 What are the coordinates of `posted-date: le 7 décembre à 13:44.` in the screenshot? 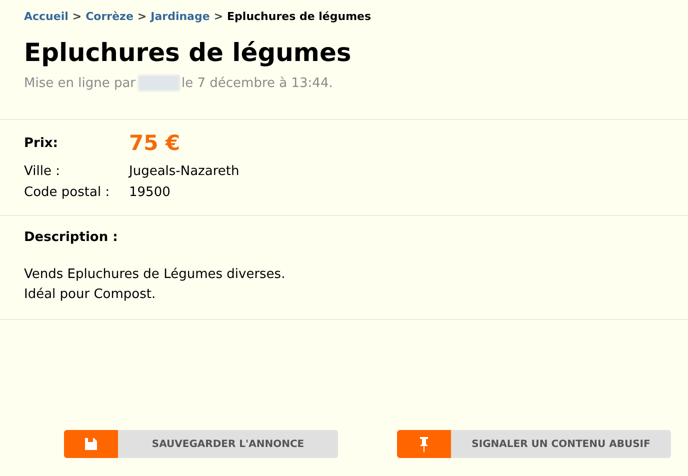 It's located at (257, 83).